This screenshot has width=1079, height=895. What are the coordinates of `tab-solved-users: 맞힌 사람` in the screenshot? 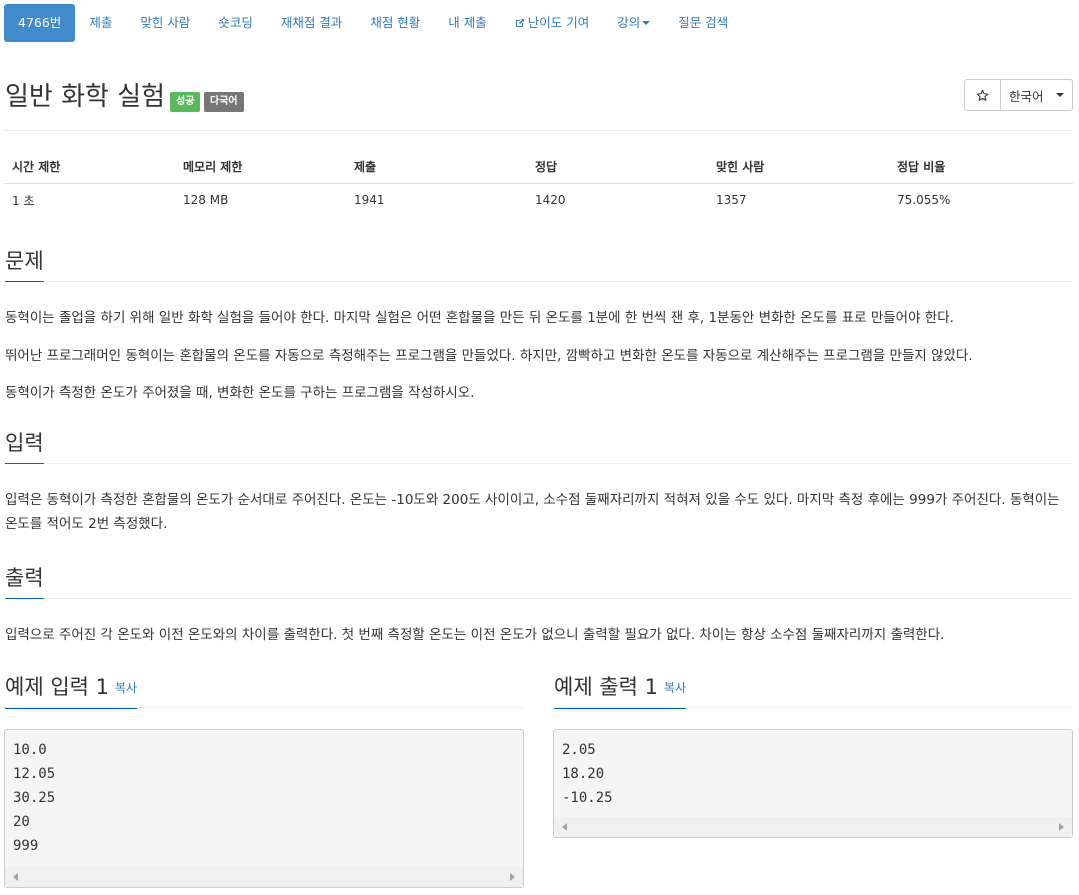 It's located at (165, 23).